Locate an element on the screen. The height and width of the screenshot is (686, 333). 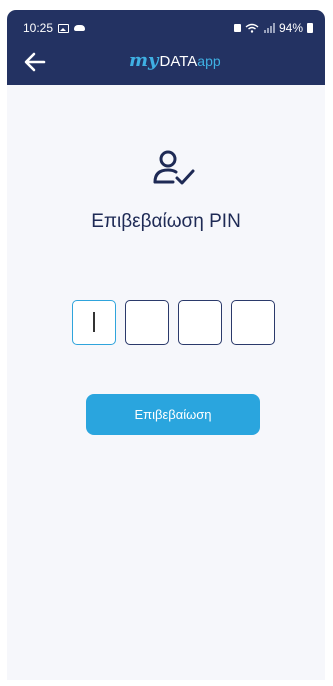
status-left: 10:25 is located at coordinates (54, 28).